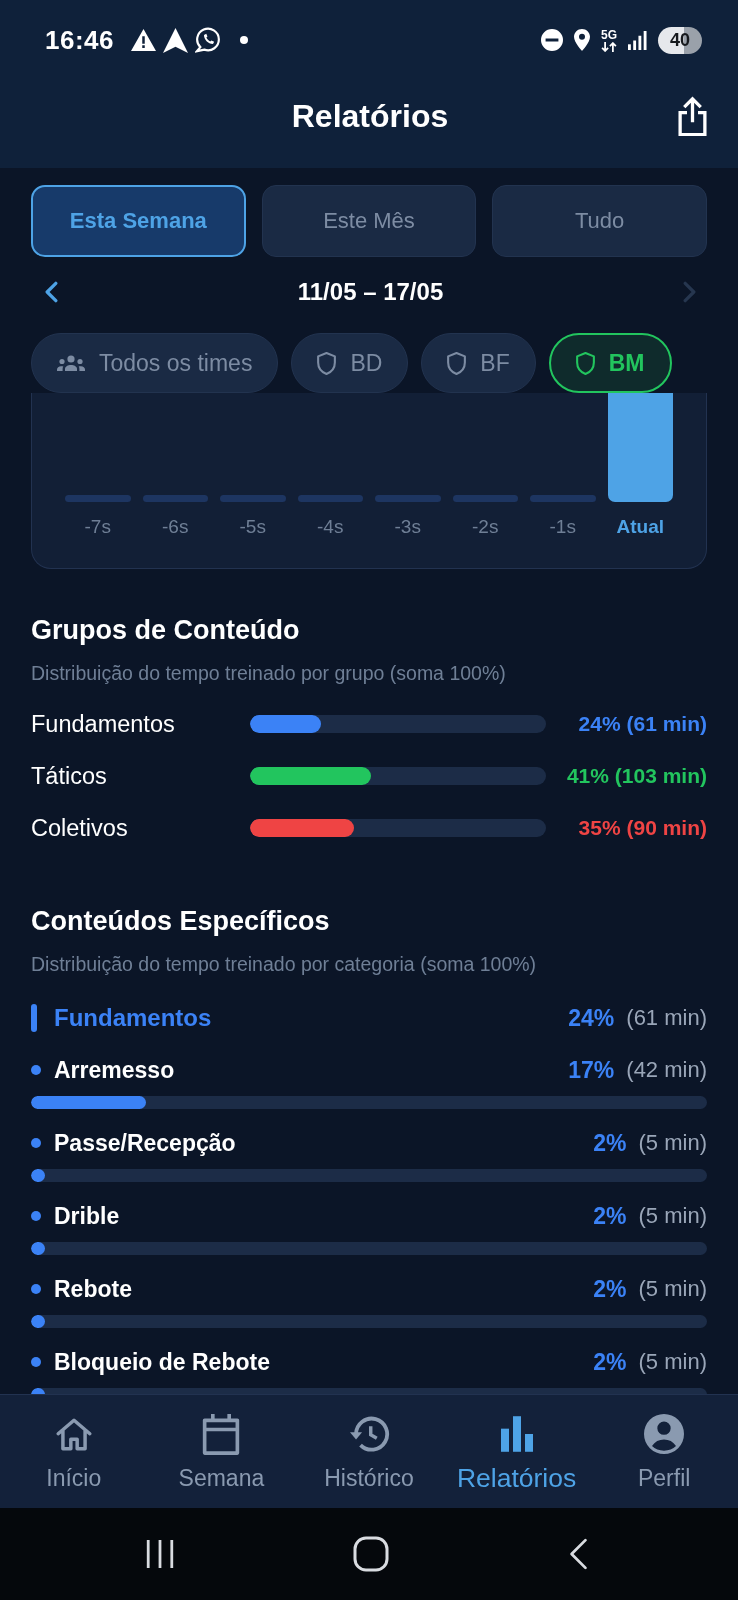 The height and width of the screenshot is (1600, 738). Describe the element at coordinates (80, 828) in the screenshot. I see `group-name: Coletivos` at that location.